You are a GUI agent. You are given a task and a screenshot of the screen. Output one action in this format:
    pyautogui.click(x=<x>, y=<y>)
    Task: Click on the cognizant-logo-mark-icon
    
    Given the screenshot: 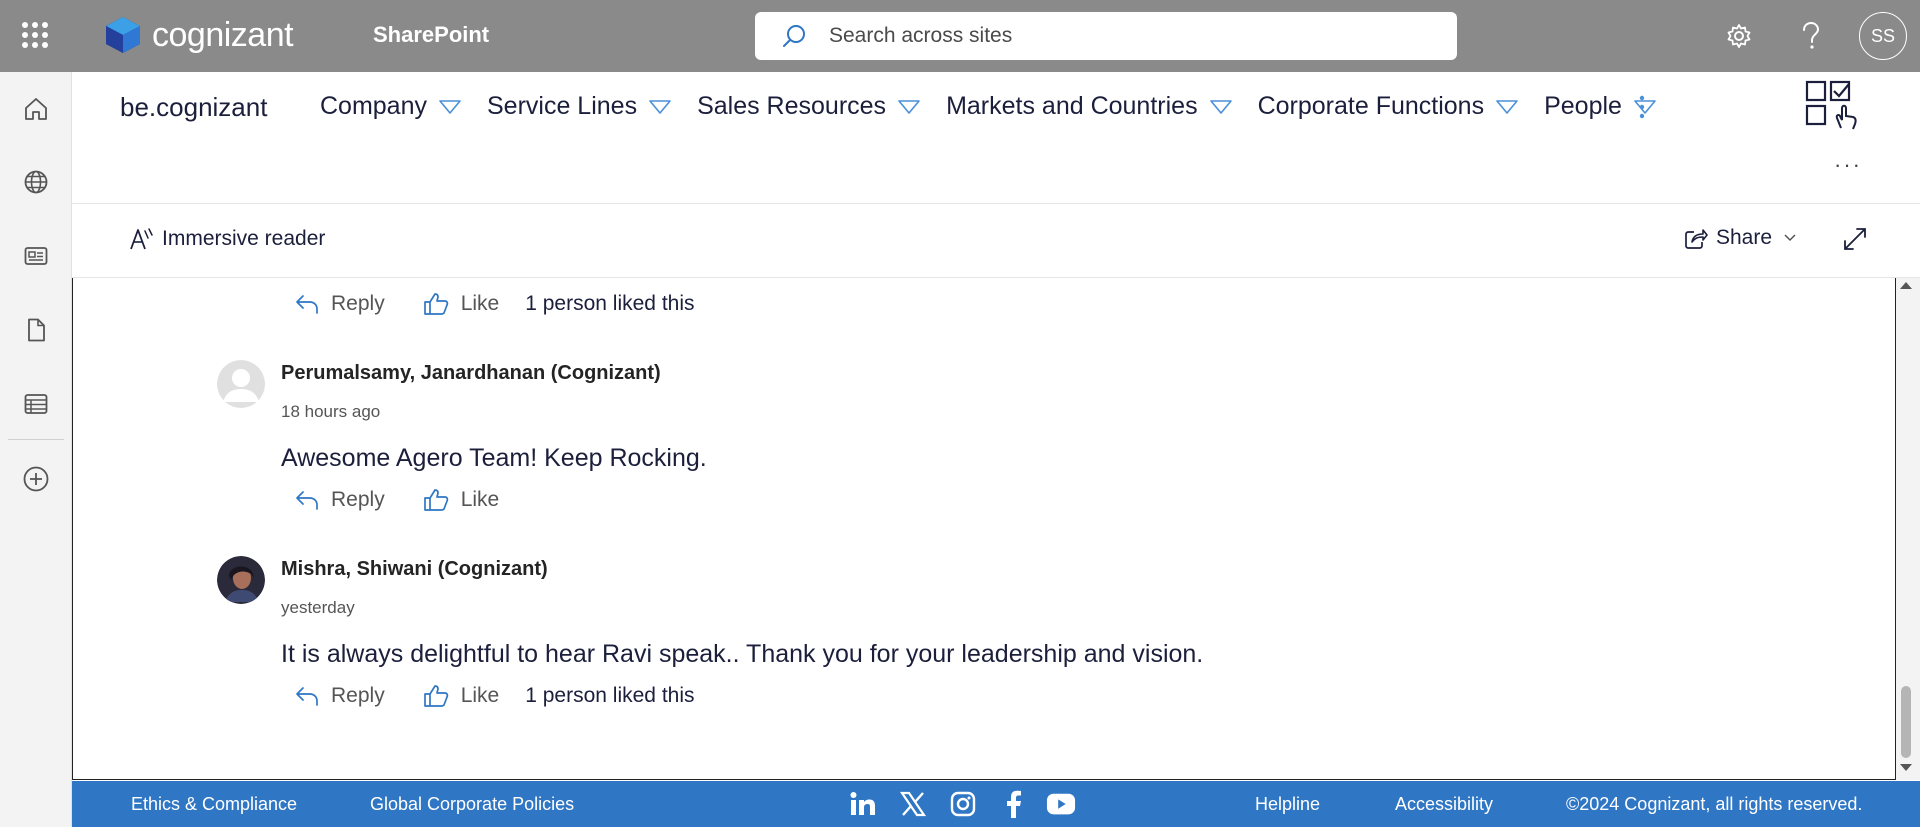 What is the action you would take?
    pyautogui.click(x=123, y=35)
    